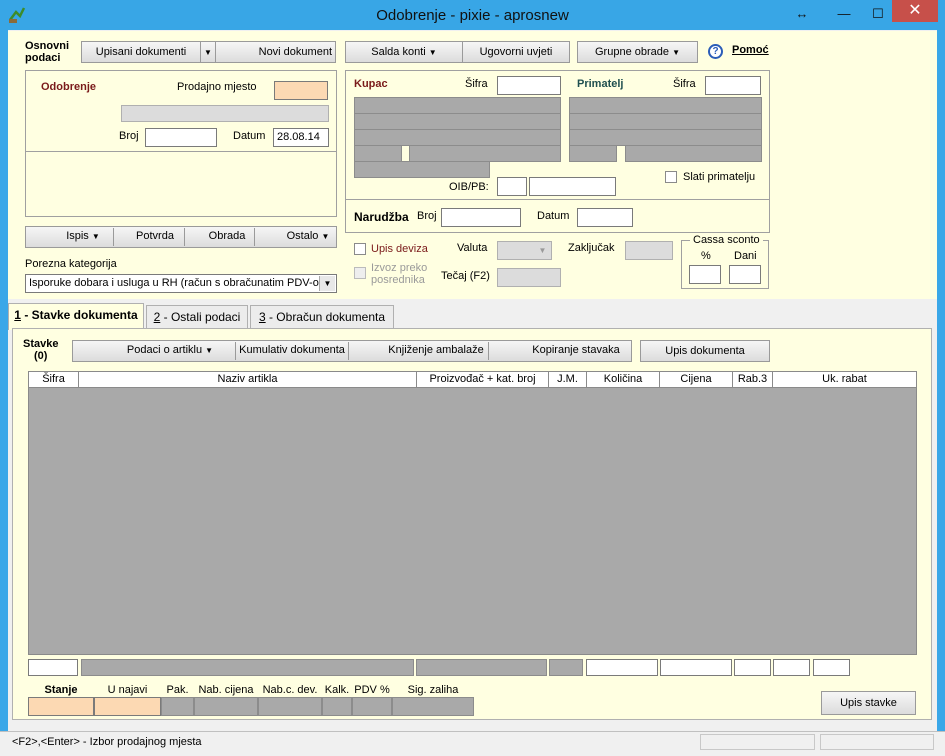  Describe the element at coordinates (649, 250) in the screenshot. I see `zakljucak-input` at that location.